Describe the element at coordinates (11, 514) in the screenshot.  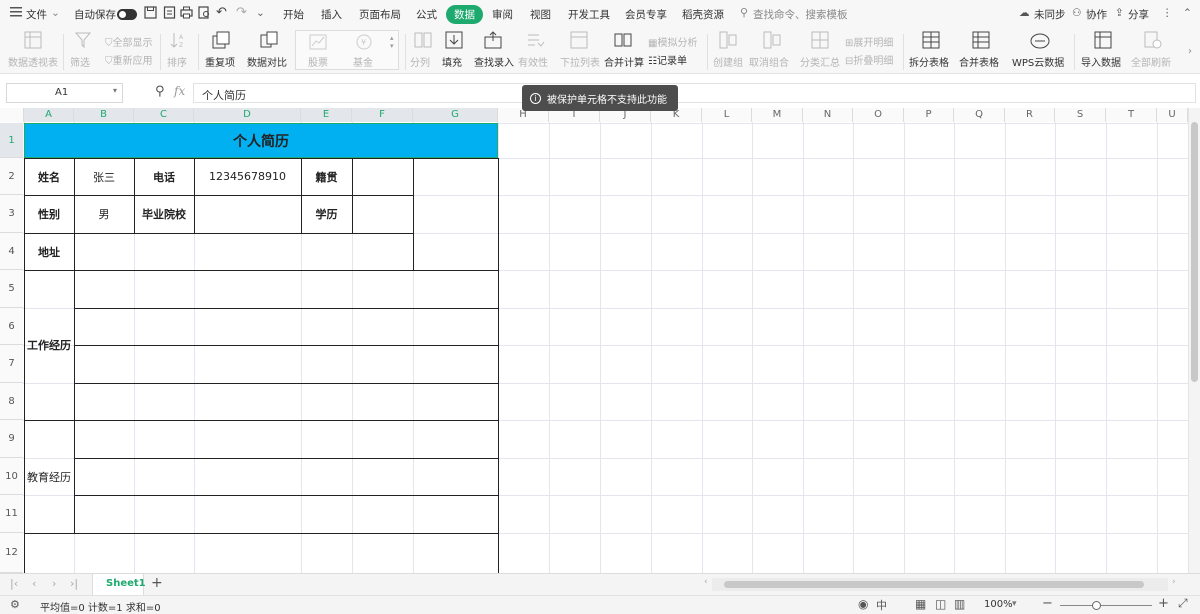
I see `row-header-11: 11` at that location.